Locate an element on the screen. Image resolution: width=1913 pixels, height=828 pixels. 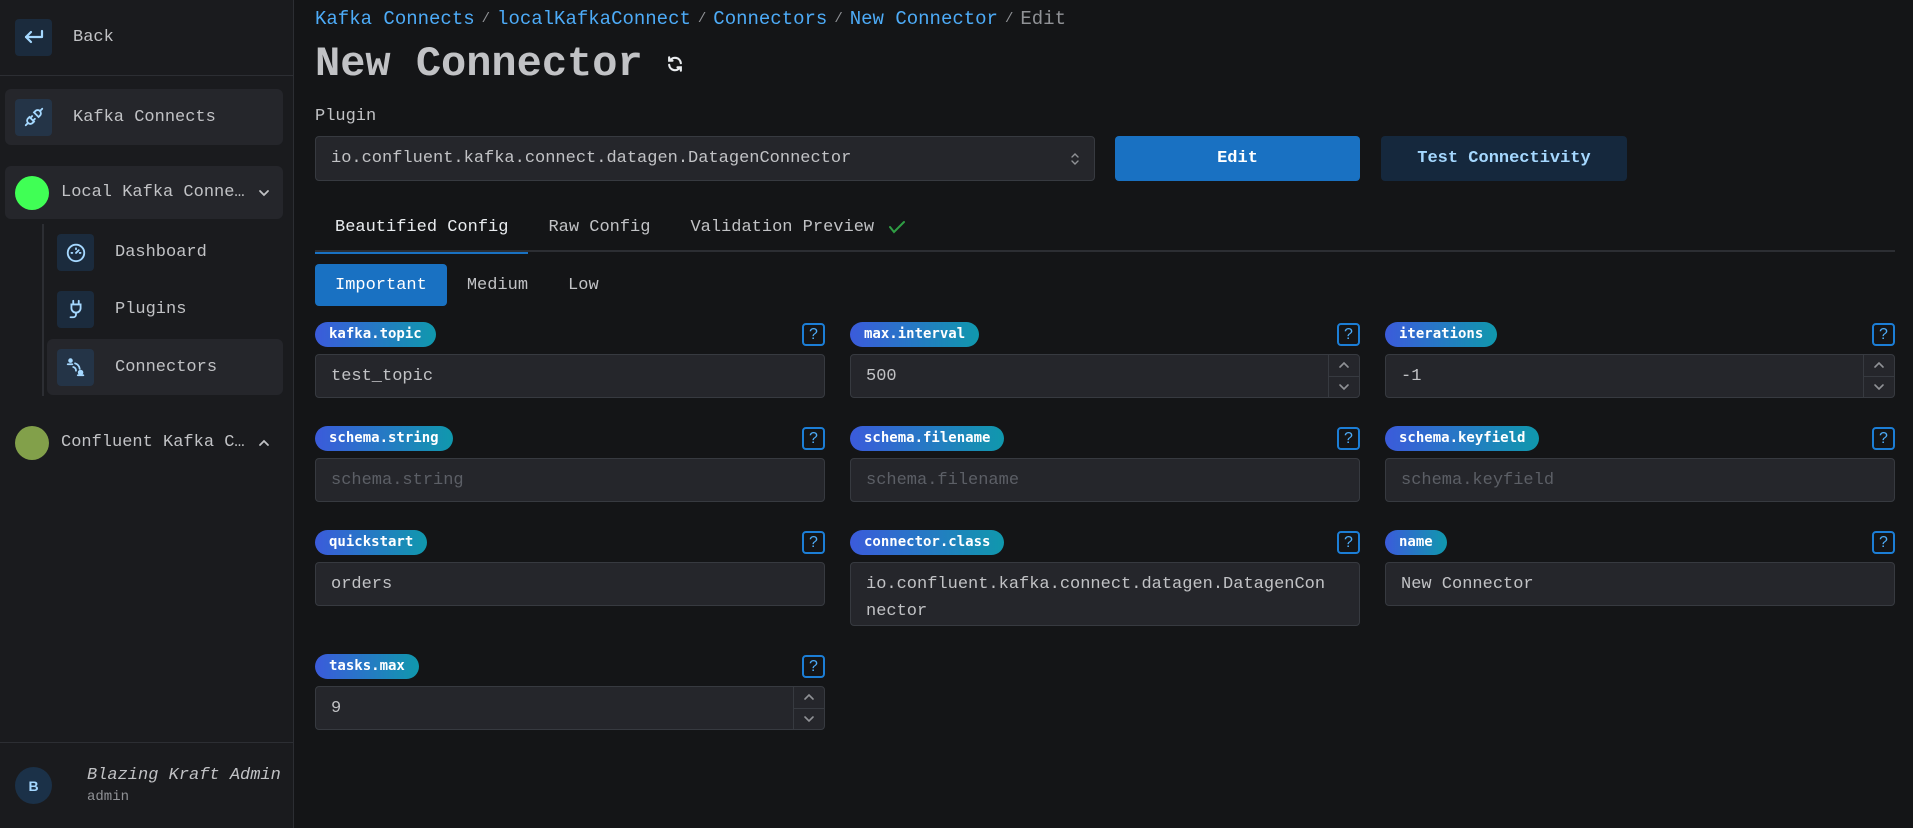
connectors-icon is located at coordinates (75, 367).